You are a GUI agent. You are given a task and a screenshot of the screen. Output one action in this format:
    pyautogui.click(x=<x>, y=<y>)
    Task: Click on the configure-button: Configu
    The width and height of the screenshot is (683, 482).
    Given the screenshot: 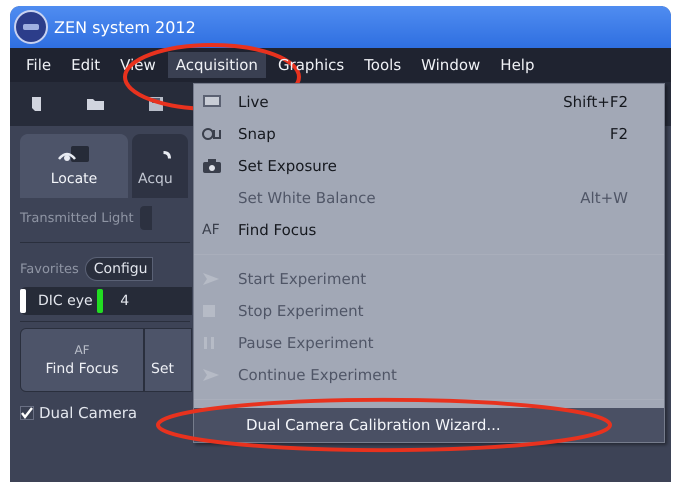 What is the action you would take?
    pyautogui.click(x=118, y=269)
    